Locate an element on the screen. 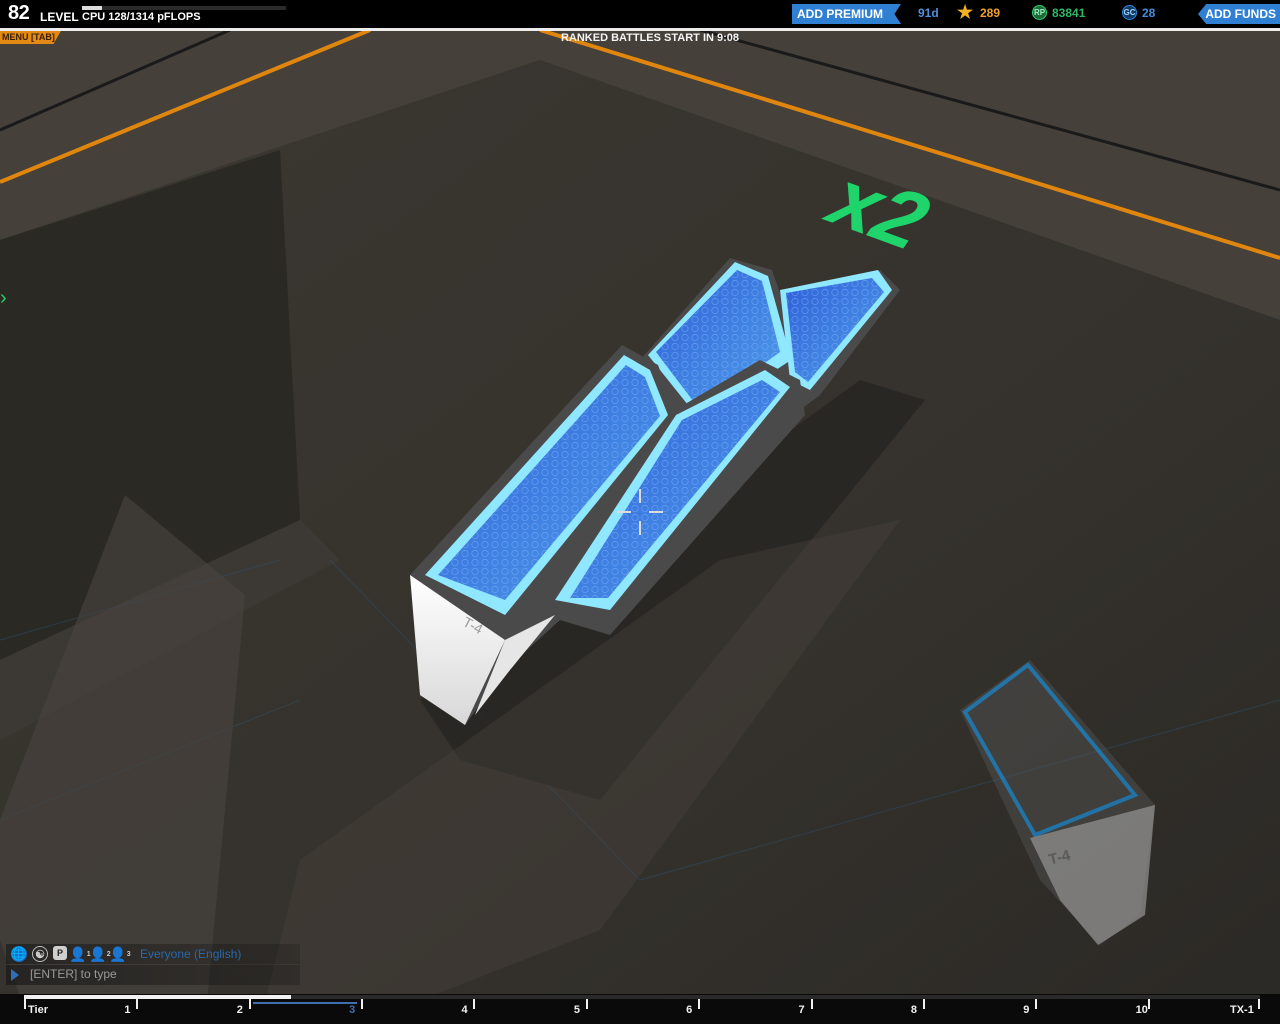 This screenshot has width=1280, height=1024. tier-label: 7 is located at coordinates (801, 1010).